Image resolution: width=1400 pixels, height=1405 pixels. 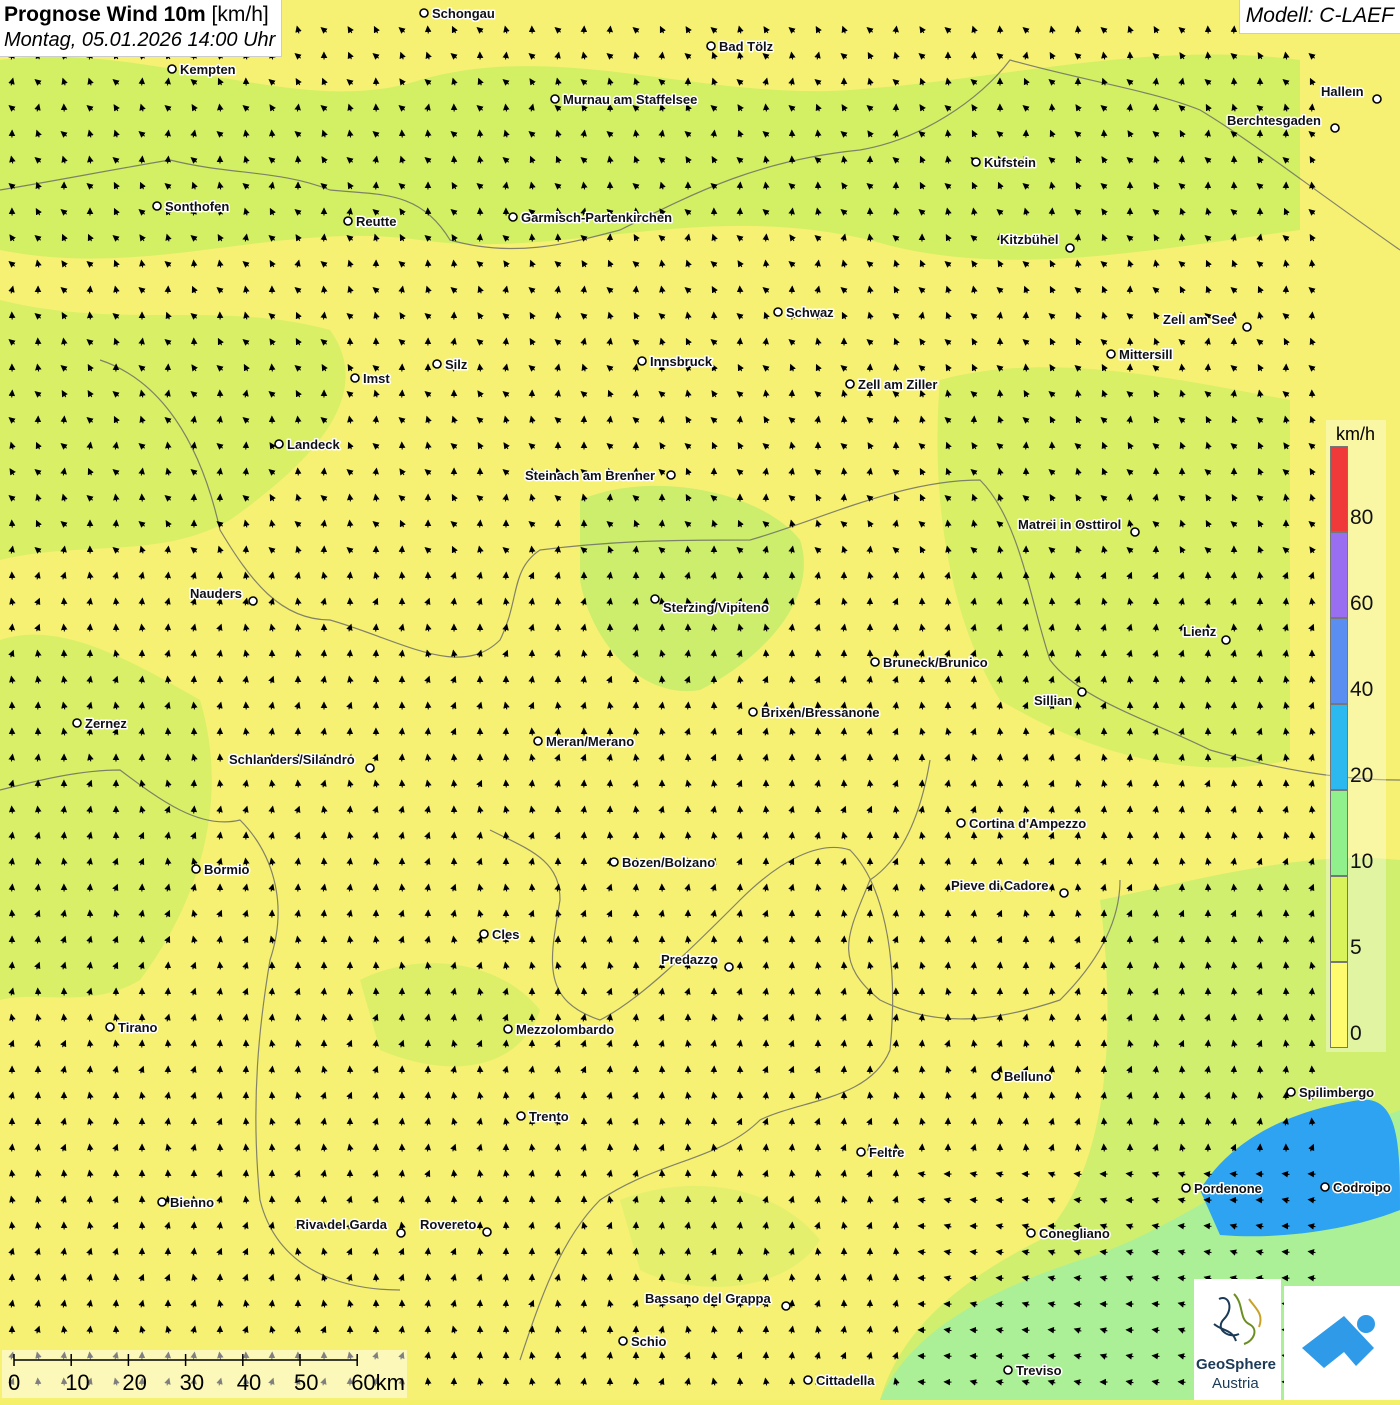 I want to click on city-label: Murnau am Staffelsee, so click(x=630, y=99).